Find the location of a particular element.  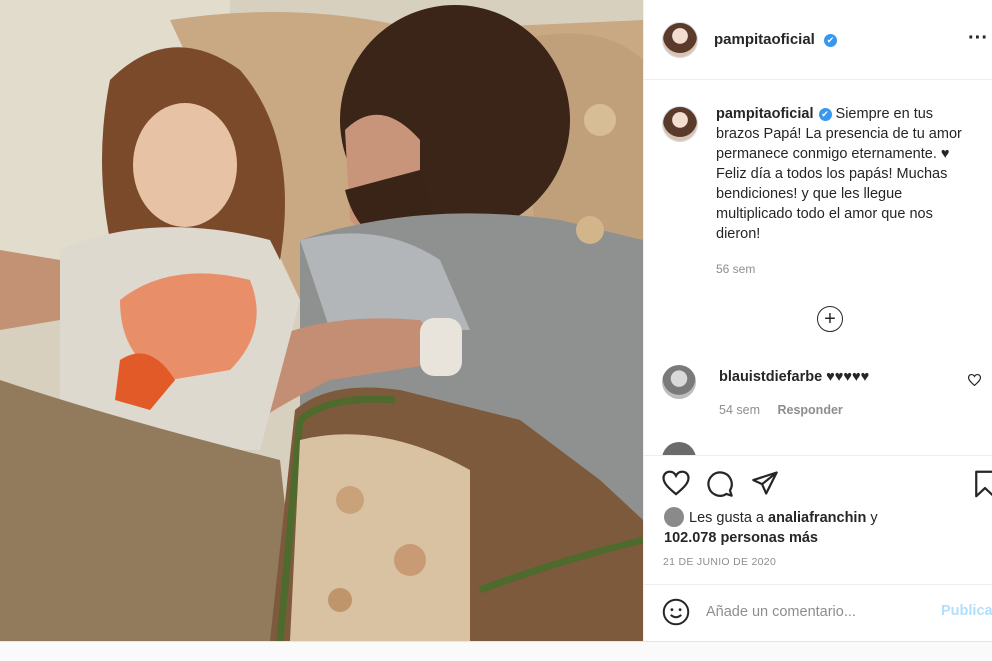

add-comment-bar: Publicar is located at coordinates (818, 612).